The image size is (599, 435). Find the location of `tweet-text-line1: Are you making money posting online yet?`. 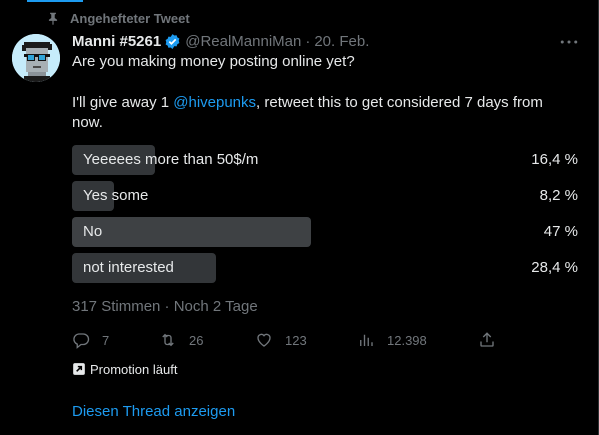

tweet-text-line1: Are you making money posting online yet? is located at coordinates (213, 61).